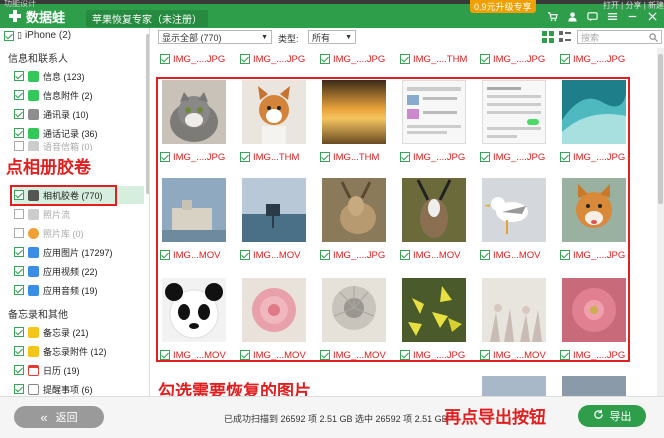 The image size is (664, 438). I want to click on scroll-thumb, so click(660, 129).